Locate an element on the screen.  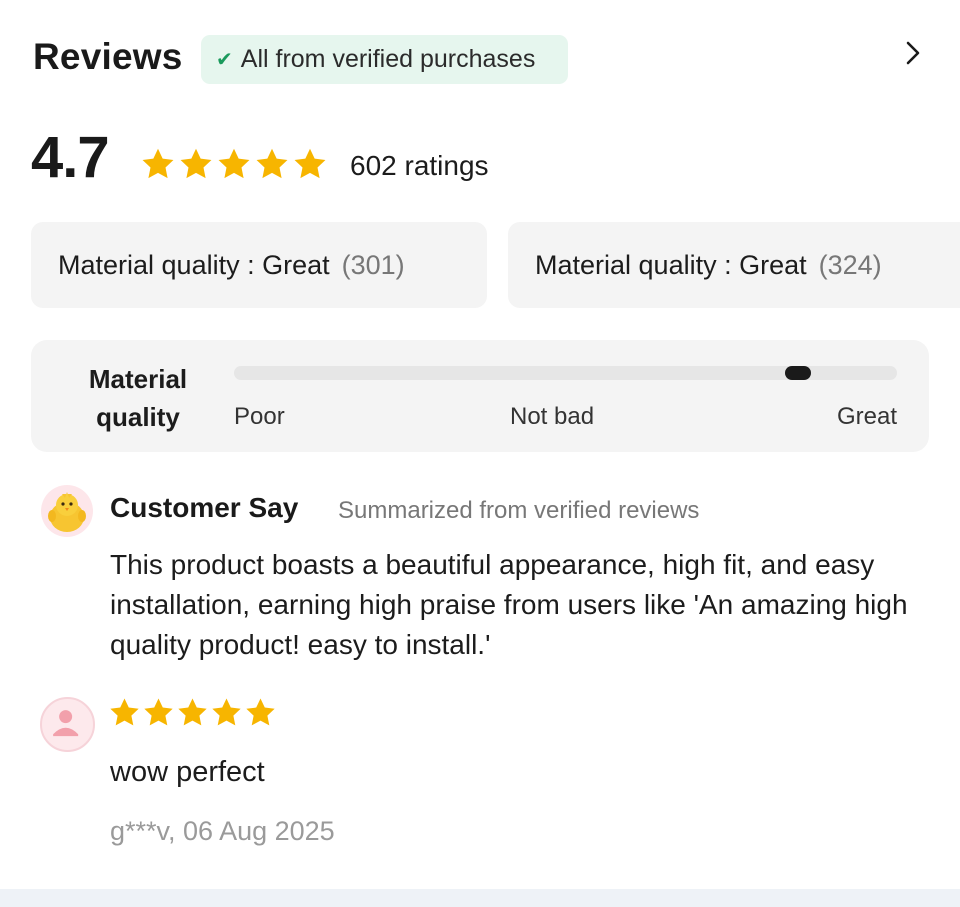
scale-tick-not-bad: Not bad is located at coordinates (552, 416).